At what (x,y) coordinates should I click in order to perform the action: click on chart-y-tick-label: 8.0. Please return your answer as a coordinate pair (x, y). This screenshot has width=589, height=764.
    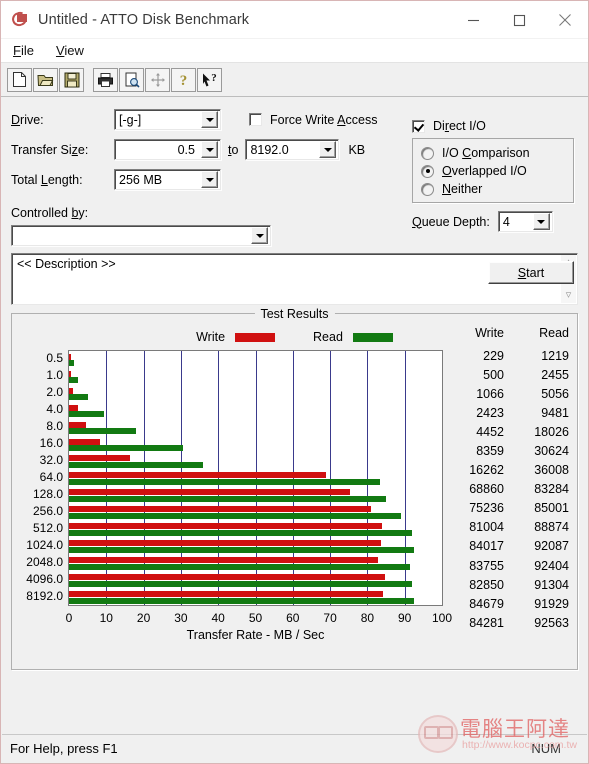
    Looking at the image, I should click on (54, 426).